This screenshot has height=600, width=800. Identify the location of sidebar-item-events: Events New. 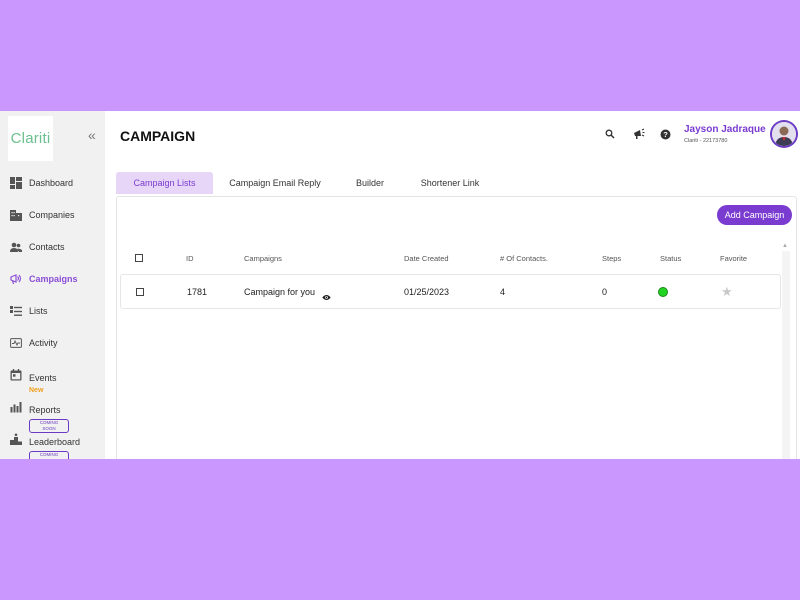
(33, 381).